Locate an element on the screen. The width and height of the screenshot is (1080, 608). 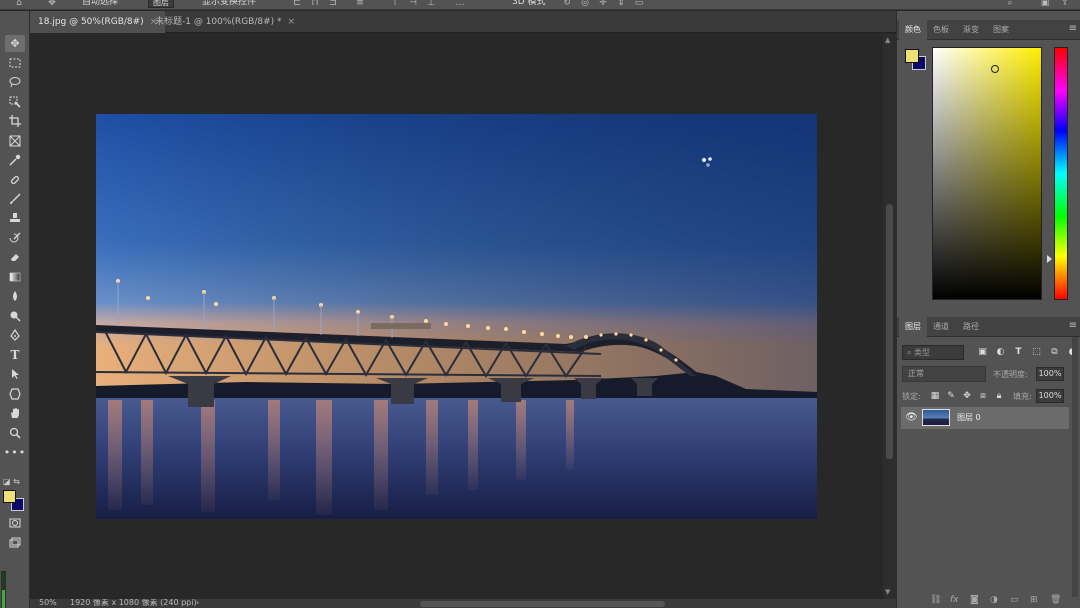
align-top-icon: ⊤ is located at coordinates (395, 4).